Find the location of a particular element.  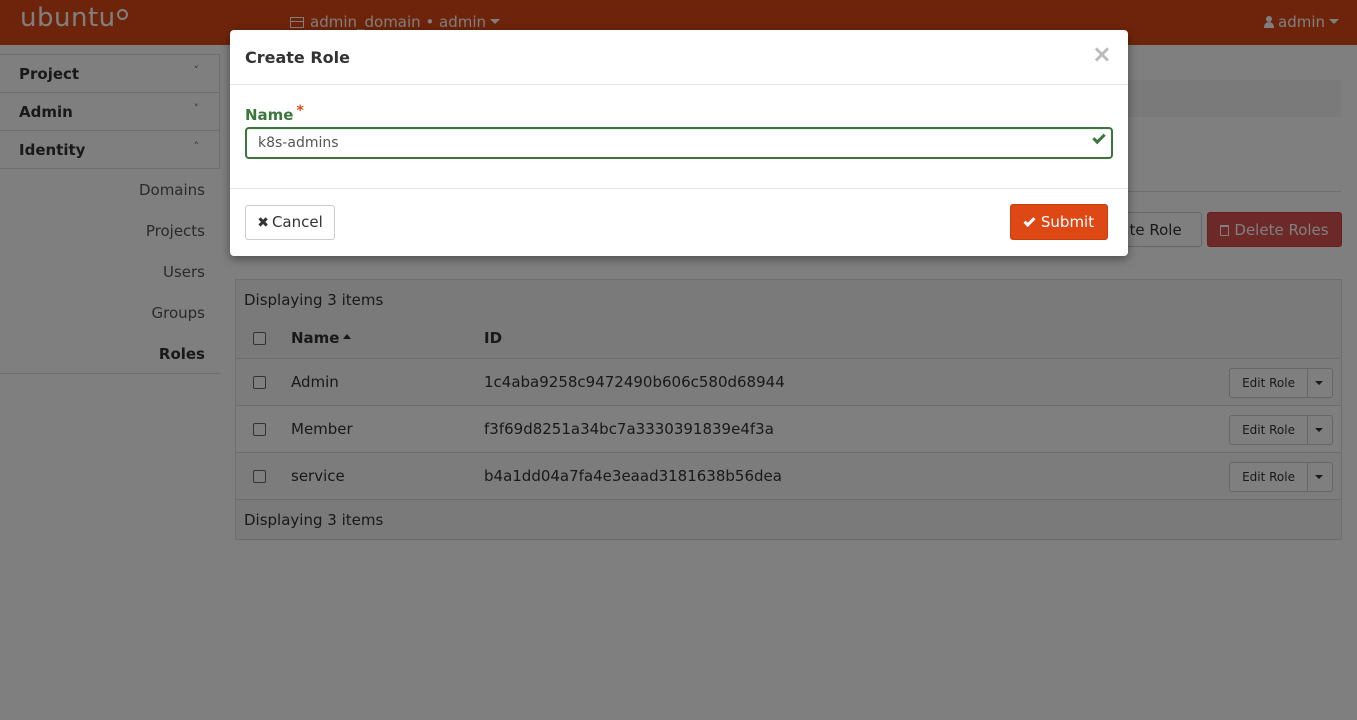

required-asterisk: * is located at coordinates (300, 111).